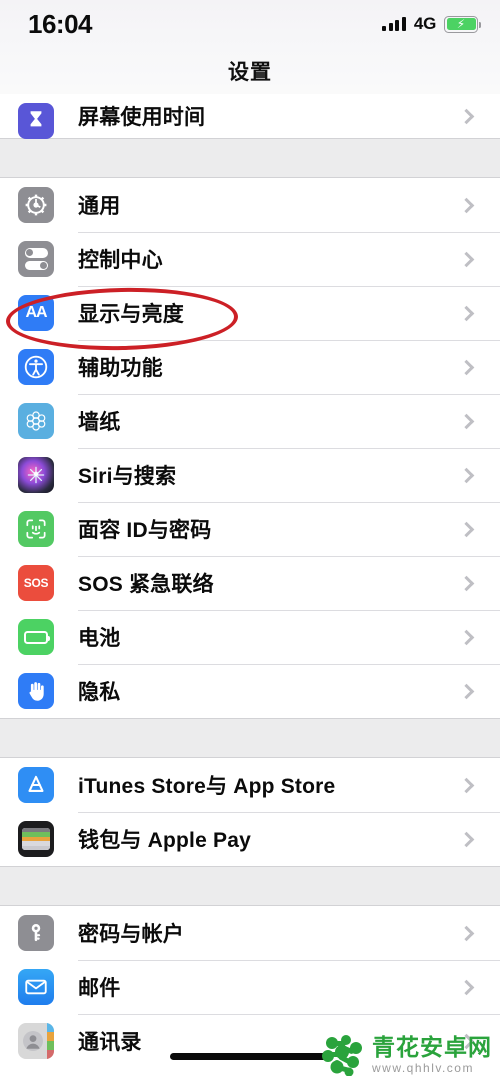 This screenshot has height=1082, width=500. What do you see at coordinates (36, 785) in the screenshot?
I see `app-store-icon` at bounding box center [36, 785].